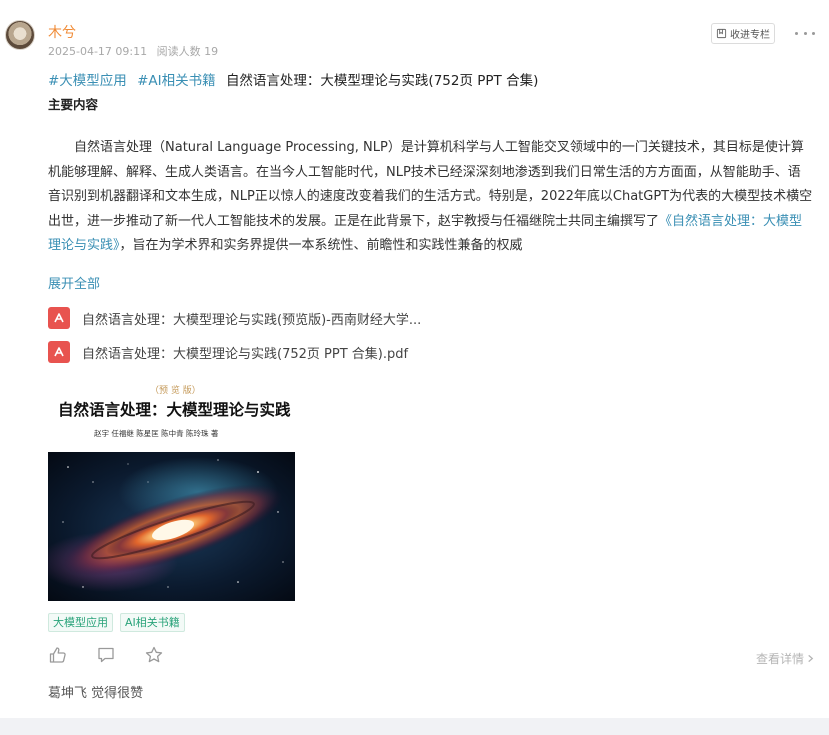  What do you see at coordinates (176, 81) in the screenshot?
I see `hashtag-ai-books: #AI相关书籍` at bounding box center [176, 81].